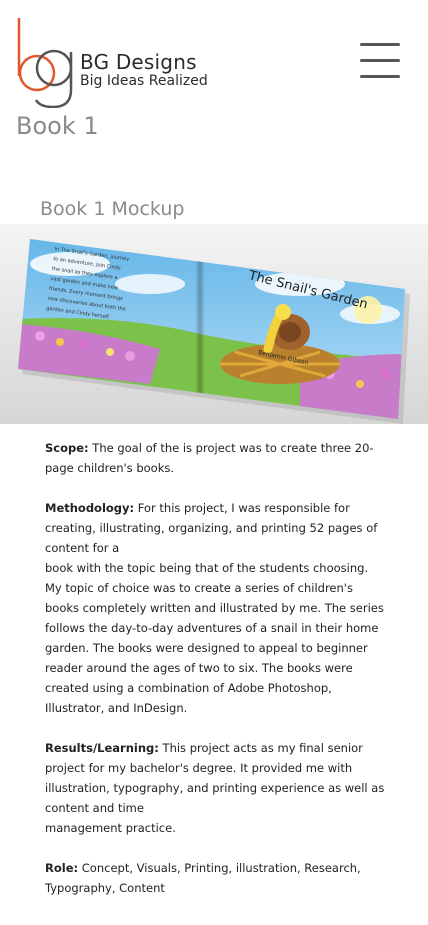 The image size is (428, 925). What do you see at coordinates (46, 62) in the screenshot?
I see `bg-logo` at bounding box center [46, 62].